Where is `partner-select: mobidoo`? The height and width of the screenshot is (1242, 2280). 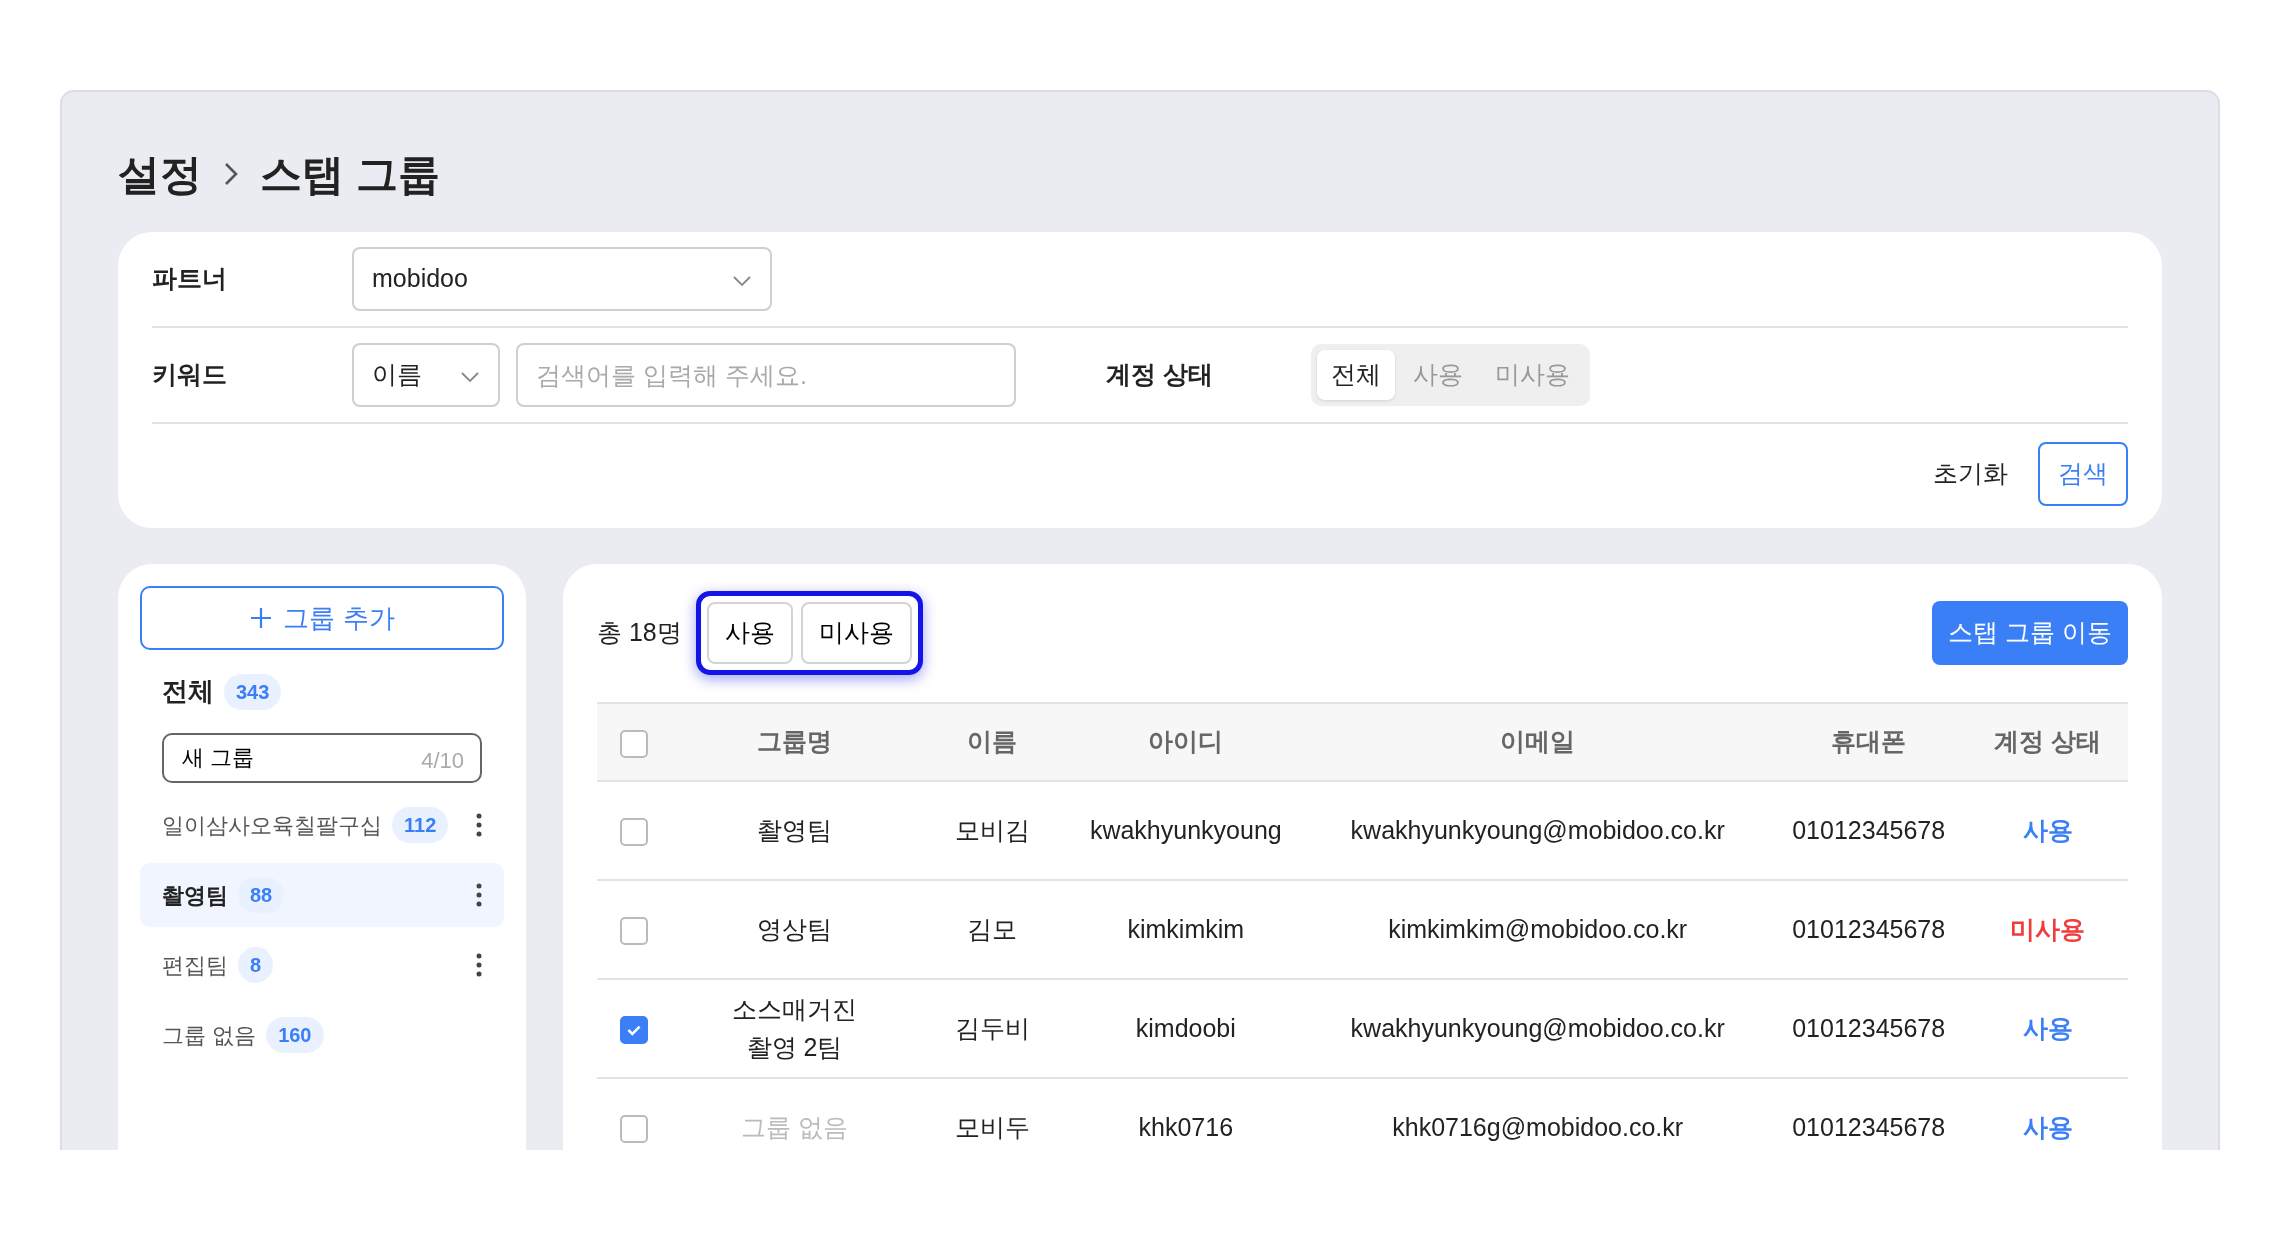 partner-select: mobidoo is located at coordinates (562, 279).